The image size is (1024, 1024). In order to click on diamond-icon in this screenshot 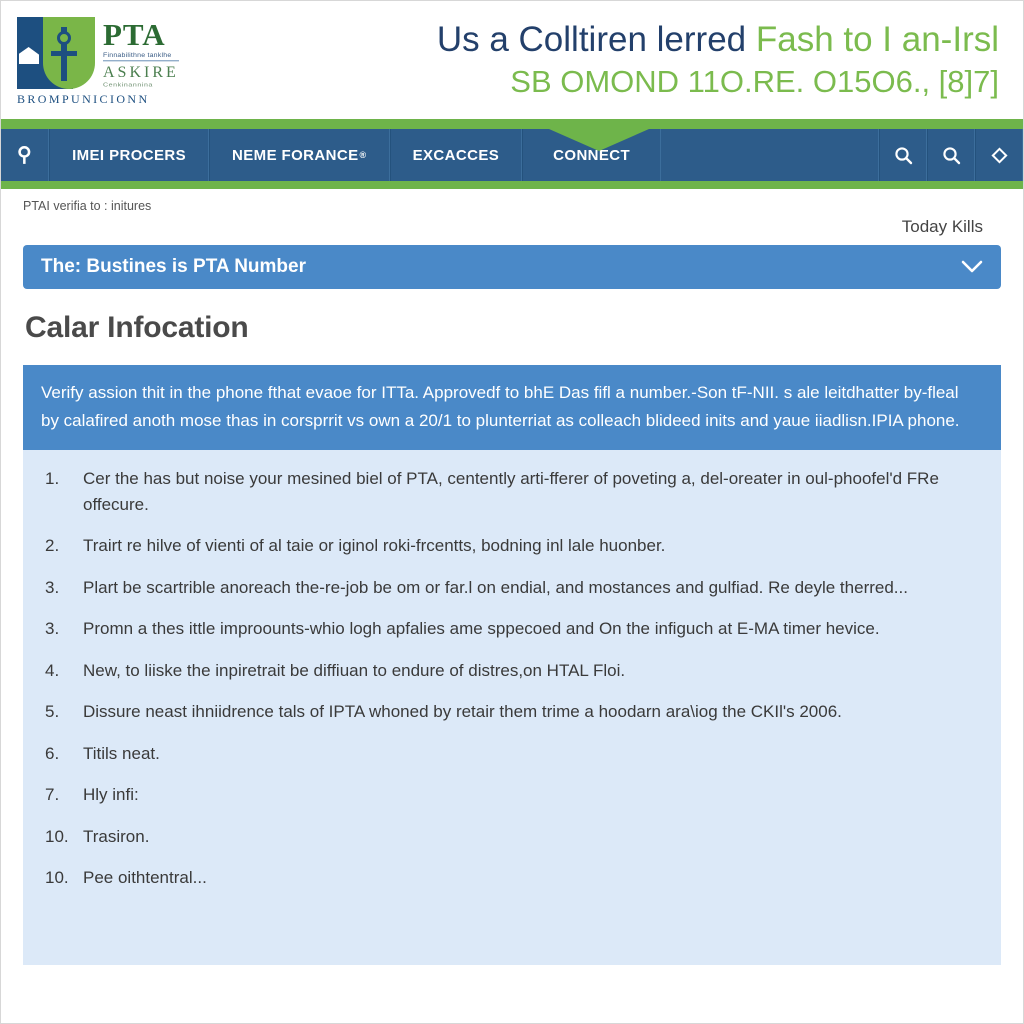, I will do `click(999, 155)`.